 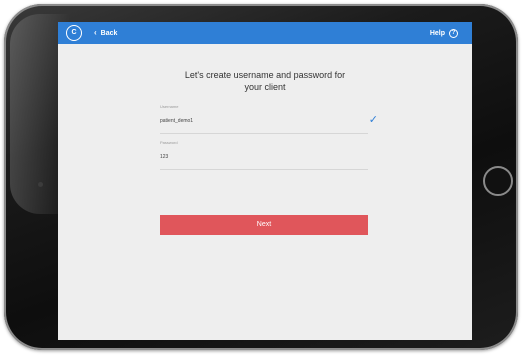 I want to click on password-label: Password, so click(x=169, y=142).